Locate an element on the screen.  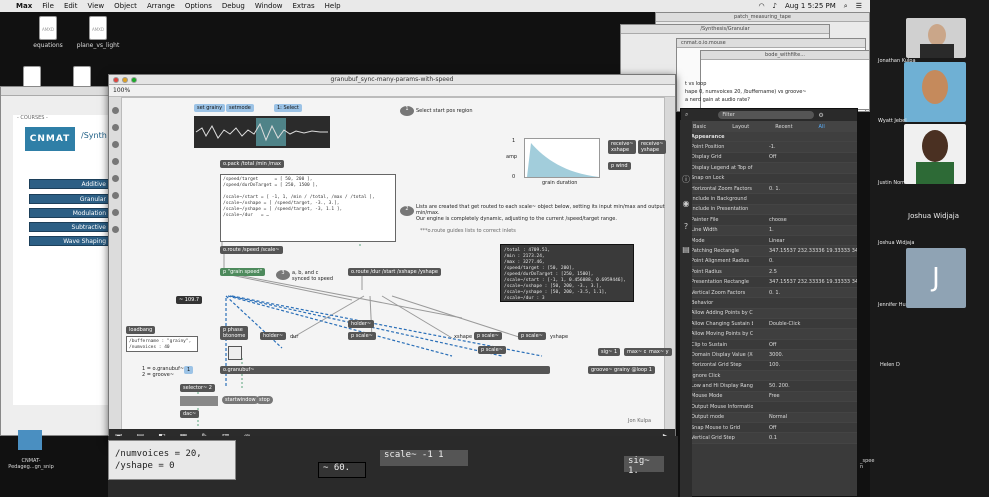
menu-window: Window is located at coordinates (269, 6).